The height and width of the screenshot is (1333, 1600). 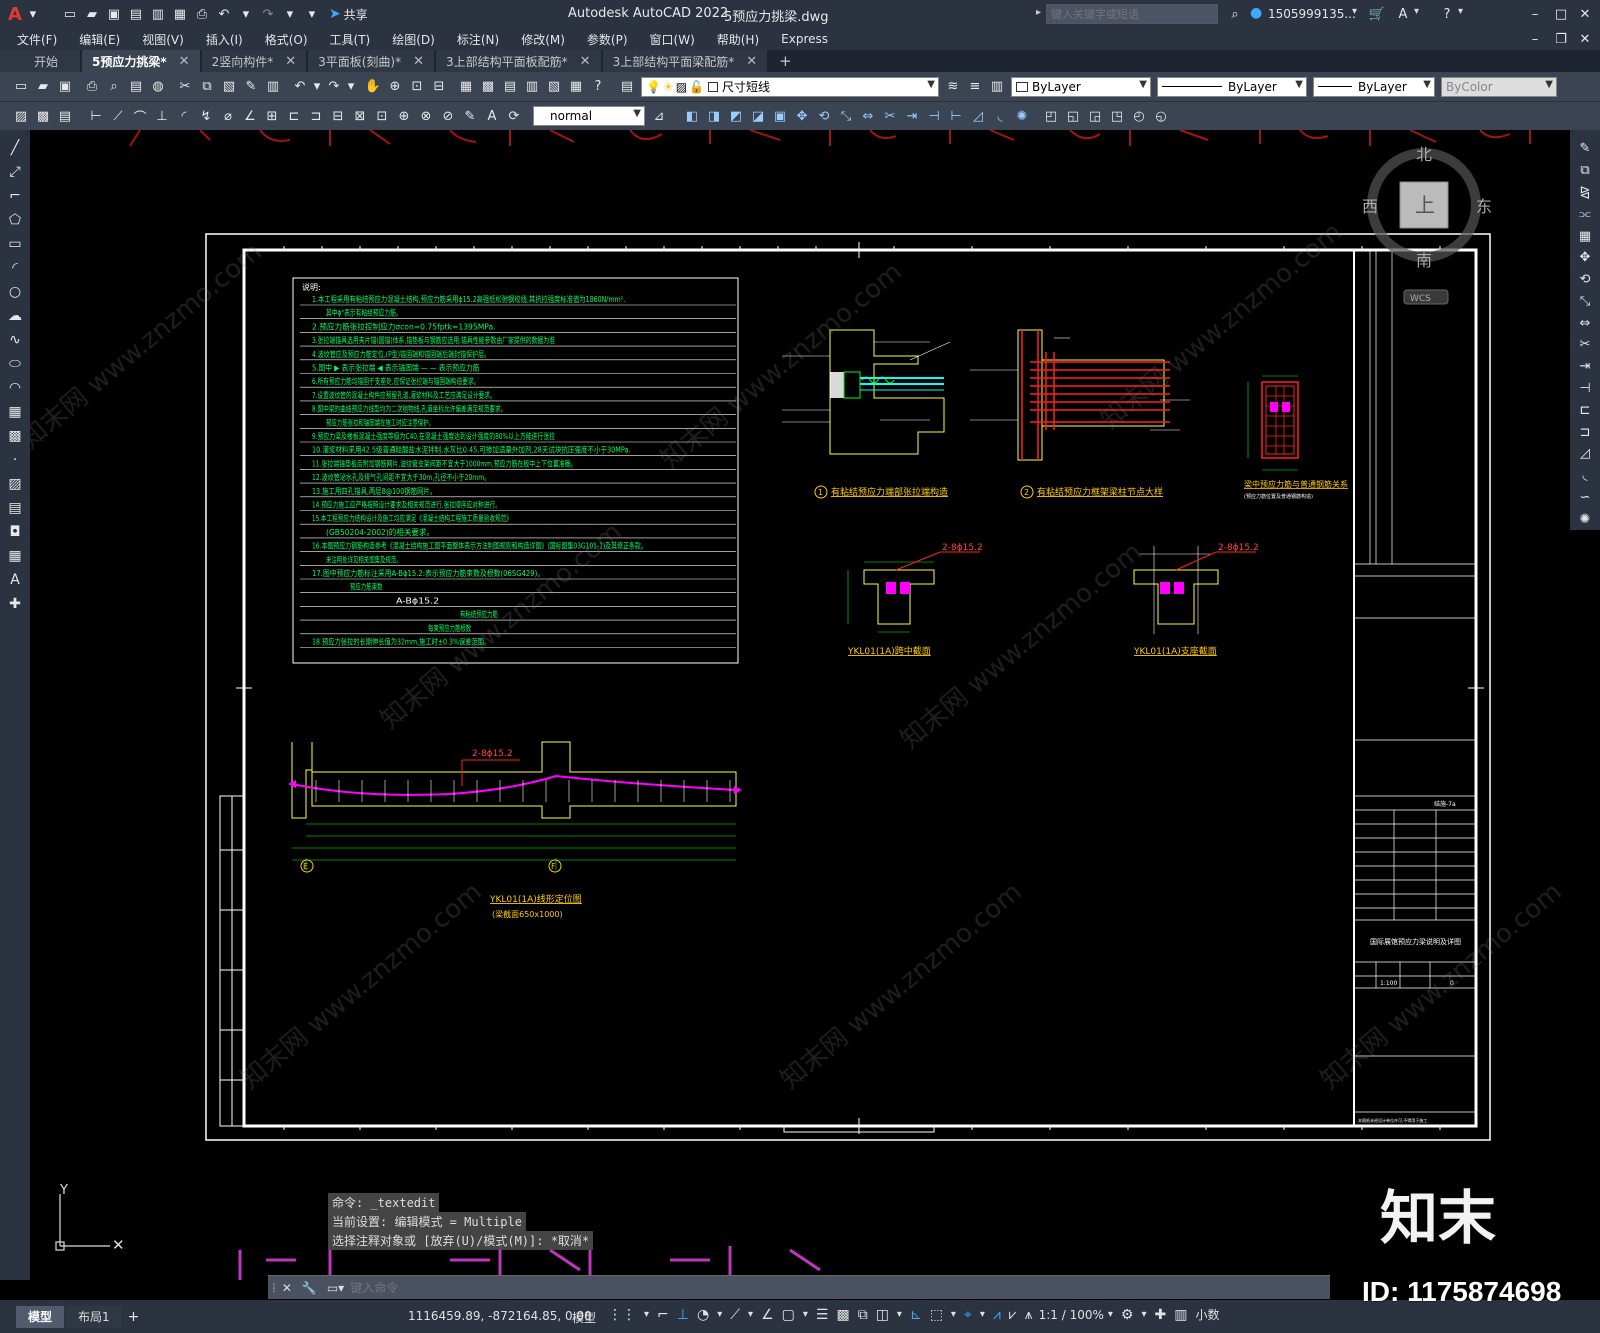 I want to click on new-file-icon: ▭, so click(x=70, y=14).